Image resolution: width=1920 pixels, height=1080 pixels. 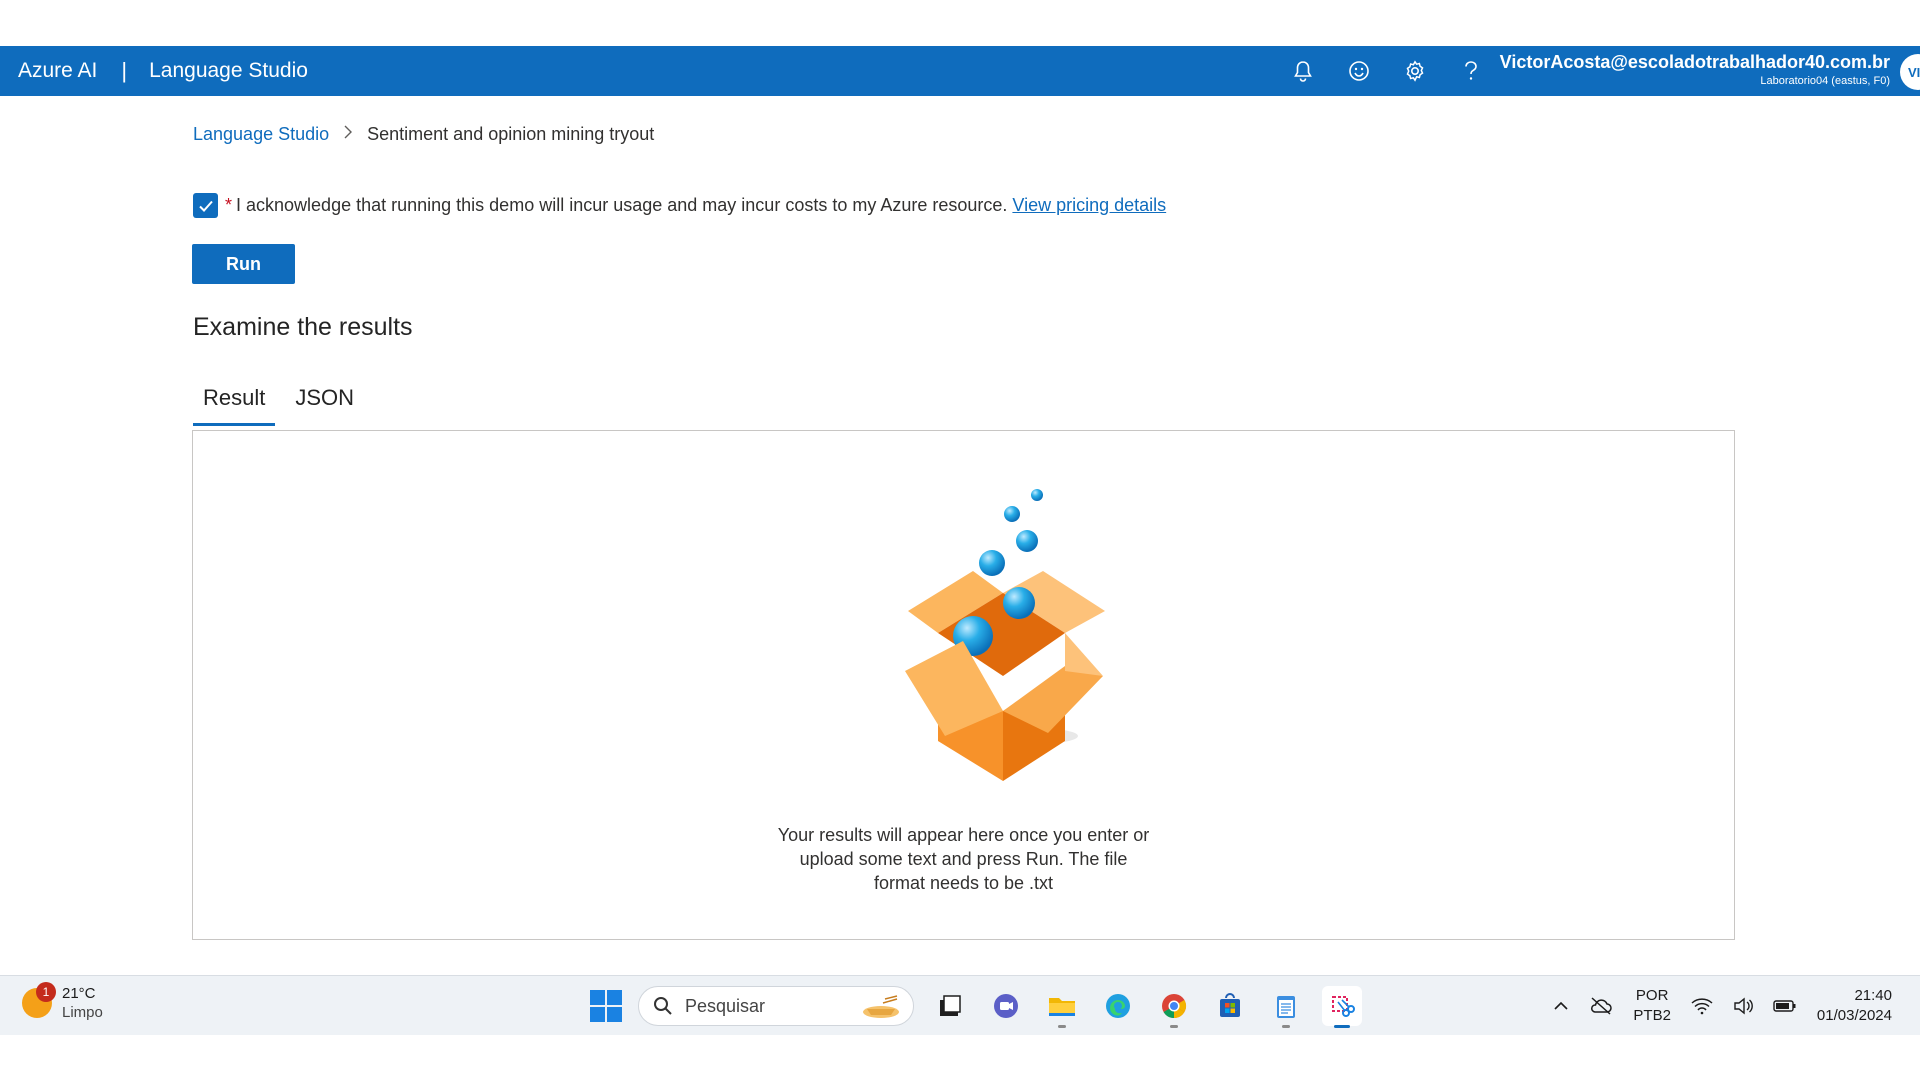 What do you see at coordinates (1652, 1006) in the screenshot?
I see `language-indicator: POR PTB2` at bounding box center [1652, 1006].